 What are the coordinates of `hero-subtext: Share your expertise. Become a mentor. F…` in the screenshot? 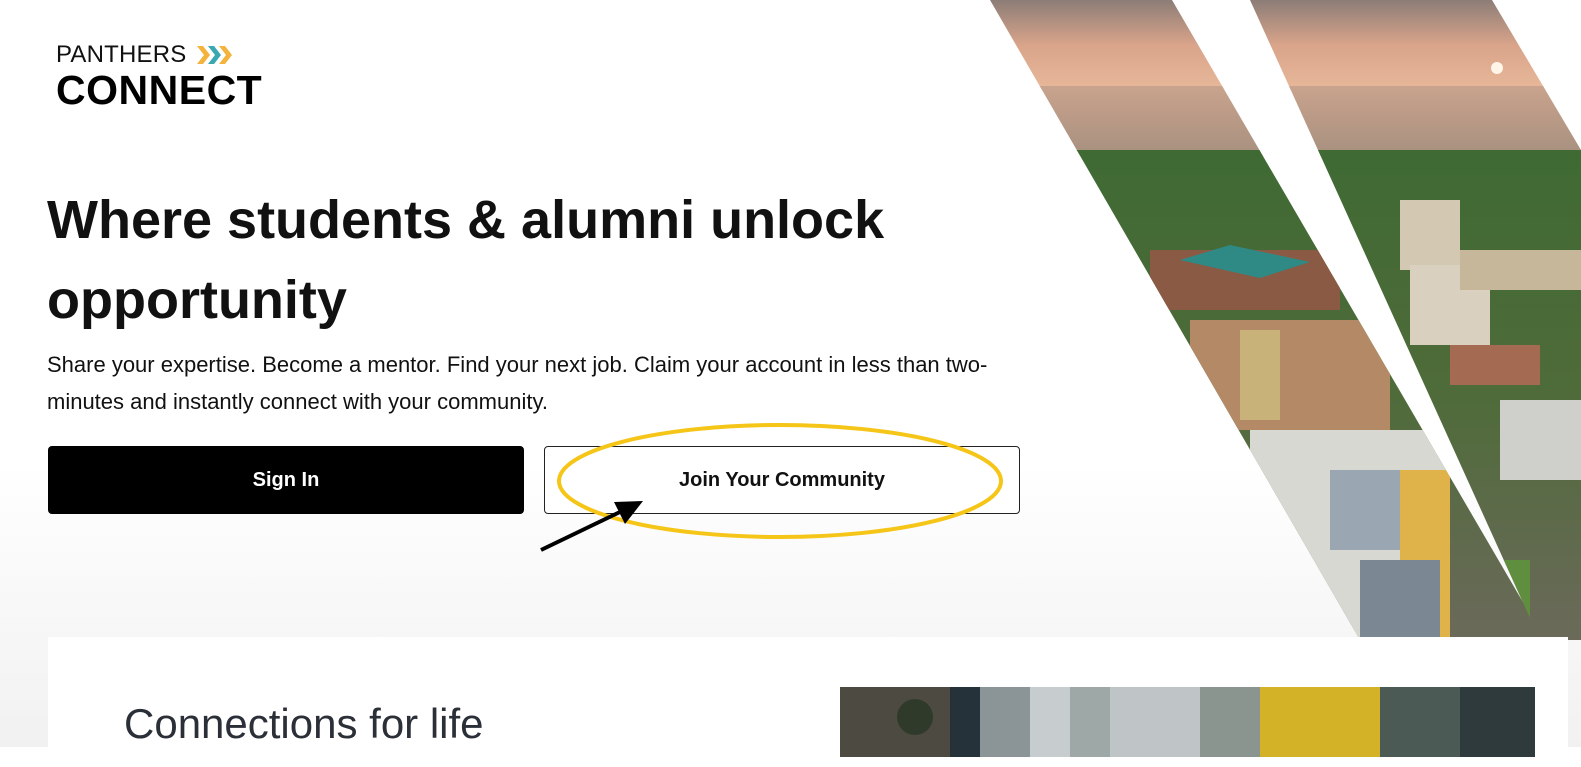 It's located at (517, 383).